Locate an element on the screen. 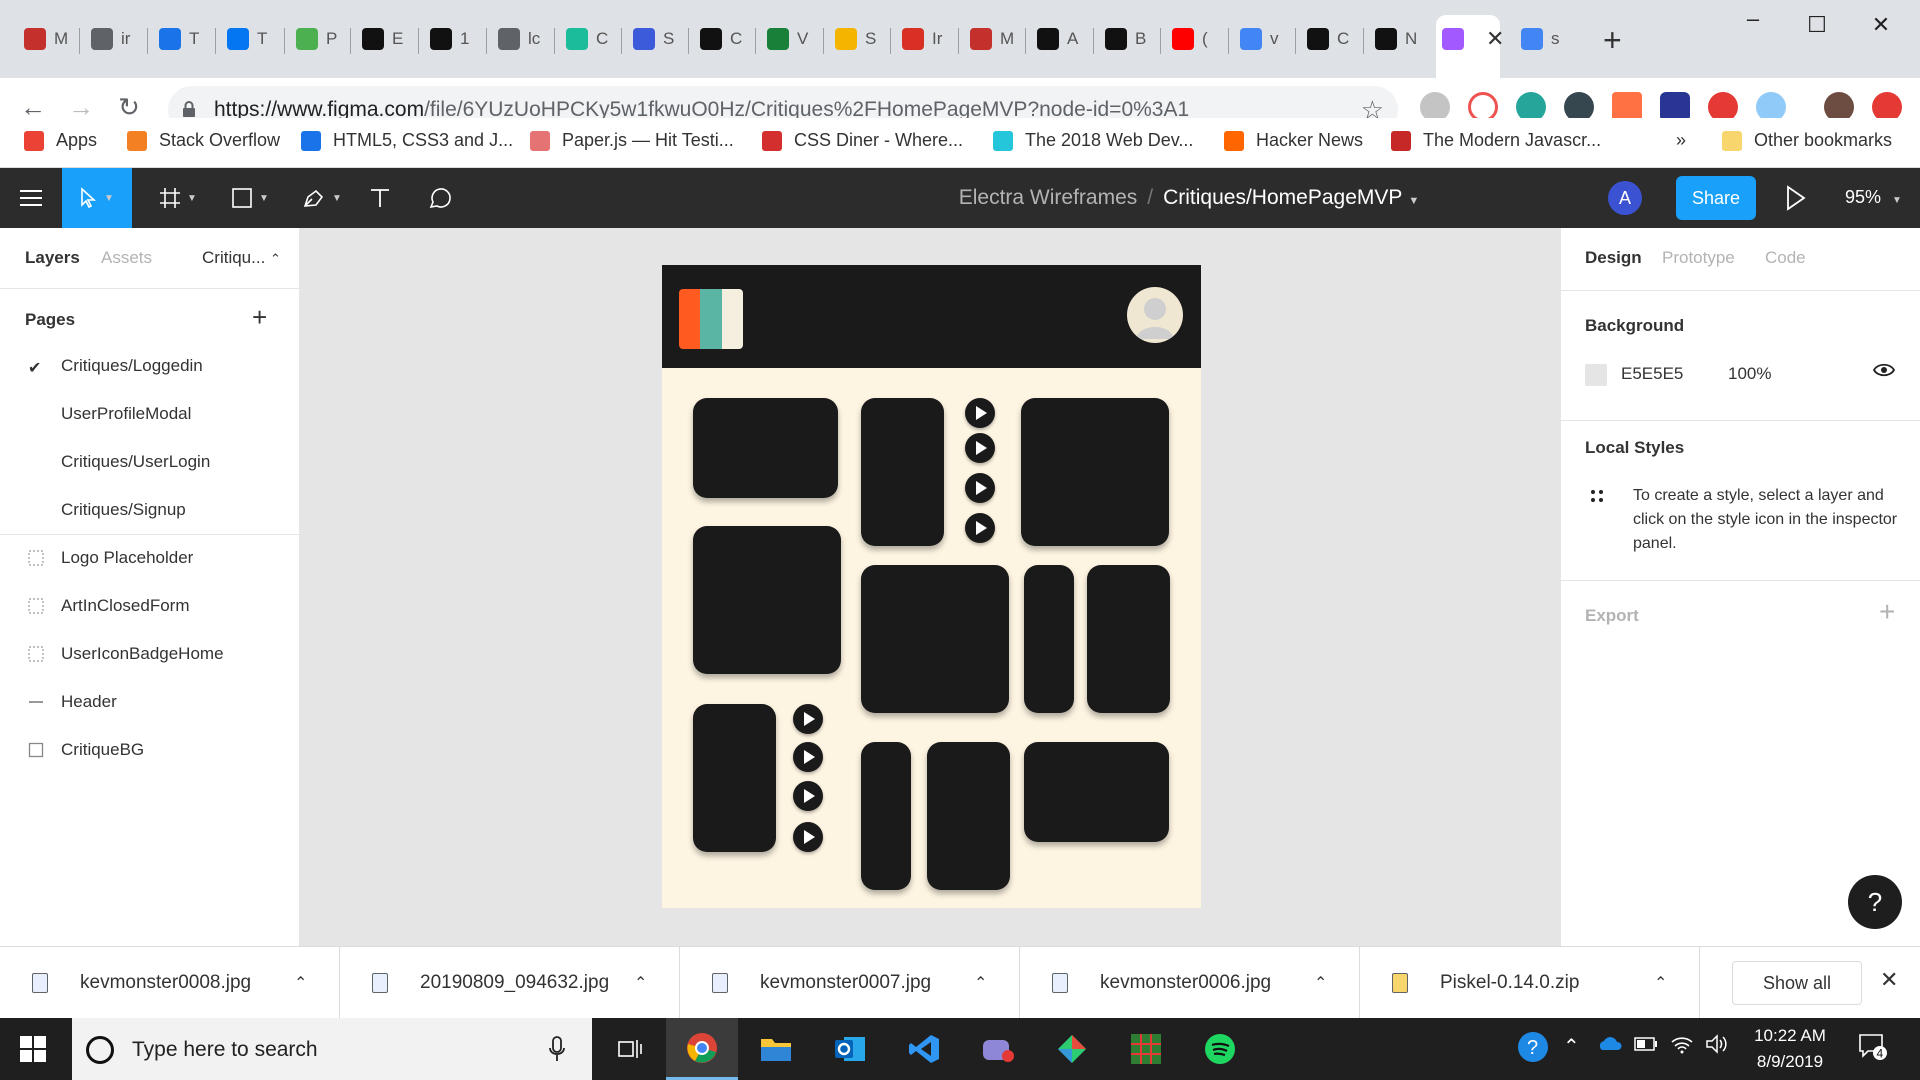  bookmark-item: Hacker News is located at coordinates (1293, 140).